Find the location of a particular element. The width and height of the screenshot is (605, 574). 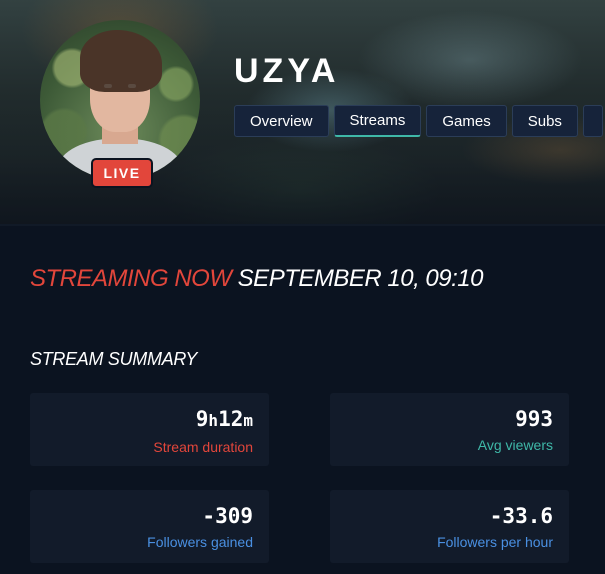

live-badge: LIVE is located at coordinates (122, 173).